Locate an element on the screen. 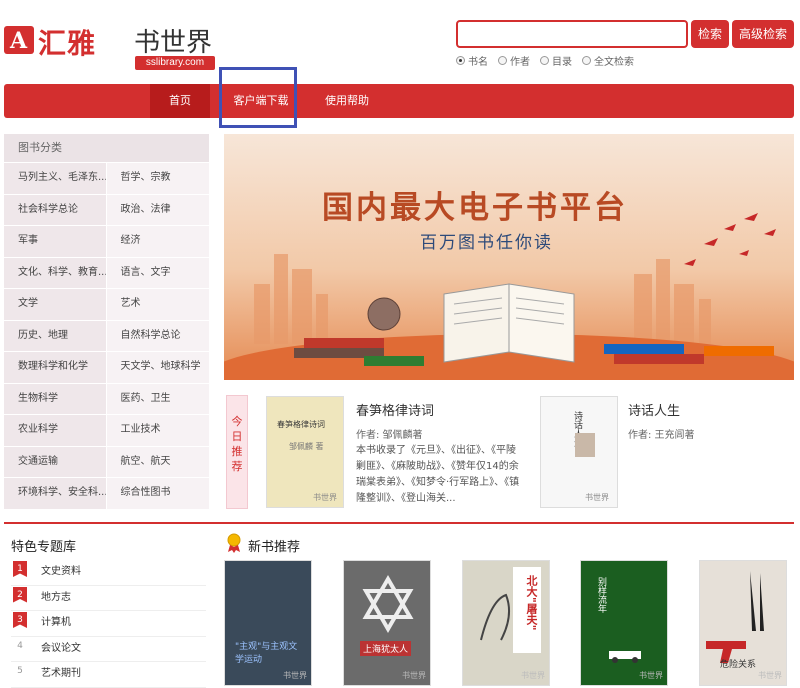 The image size is (800, 688). search-options: 书名 作者 目录 全文检索 is located at coordinates (545, 60).